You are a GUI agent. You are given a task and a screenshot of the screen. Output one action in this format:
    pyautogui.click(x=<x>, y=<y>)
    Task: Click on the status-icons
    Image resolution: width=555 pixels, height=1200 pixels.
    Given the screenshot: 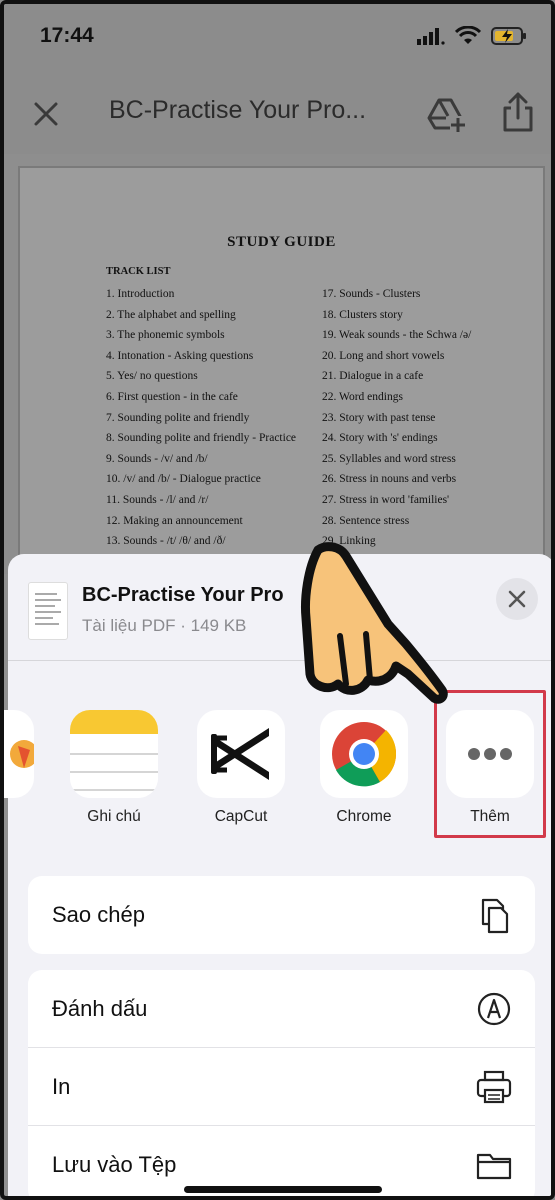 What is the action you would take?
    pyautogui.click(x=472, y=36)
    